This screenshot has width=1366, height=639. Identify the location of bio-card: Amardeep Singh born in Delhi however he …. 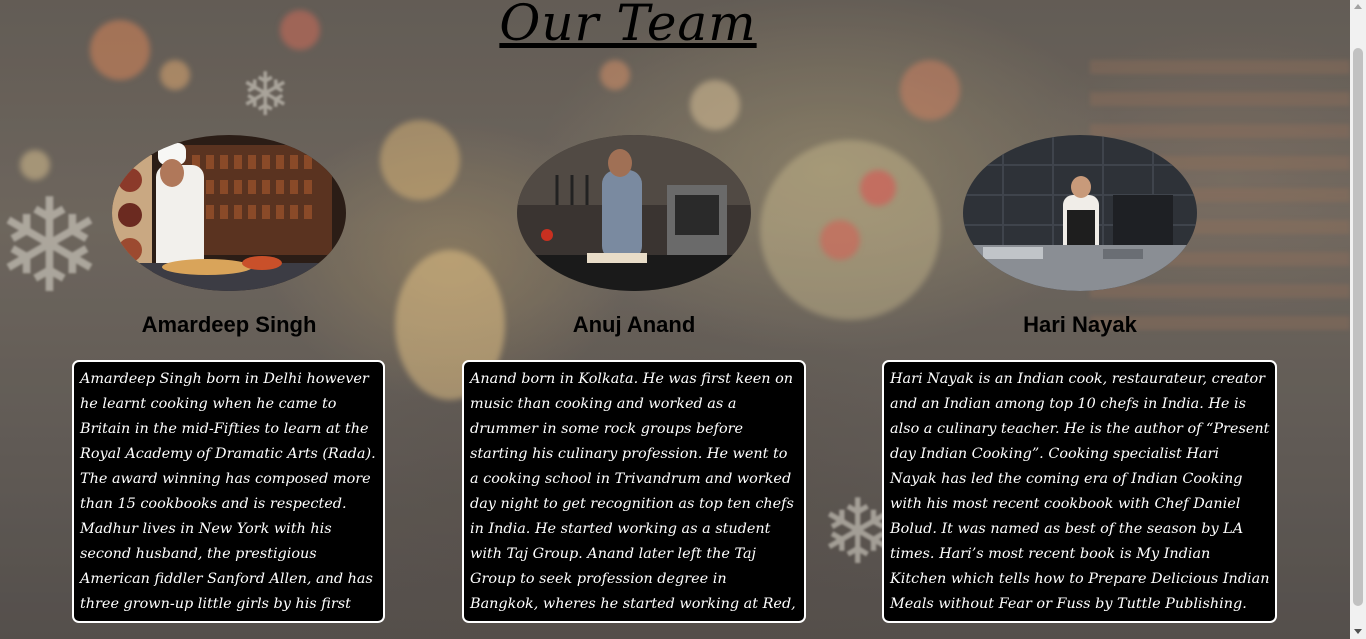
(228, 491).